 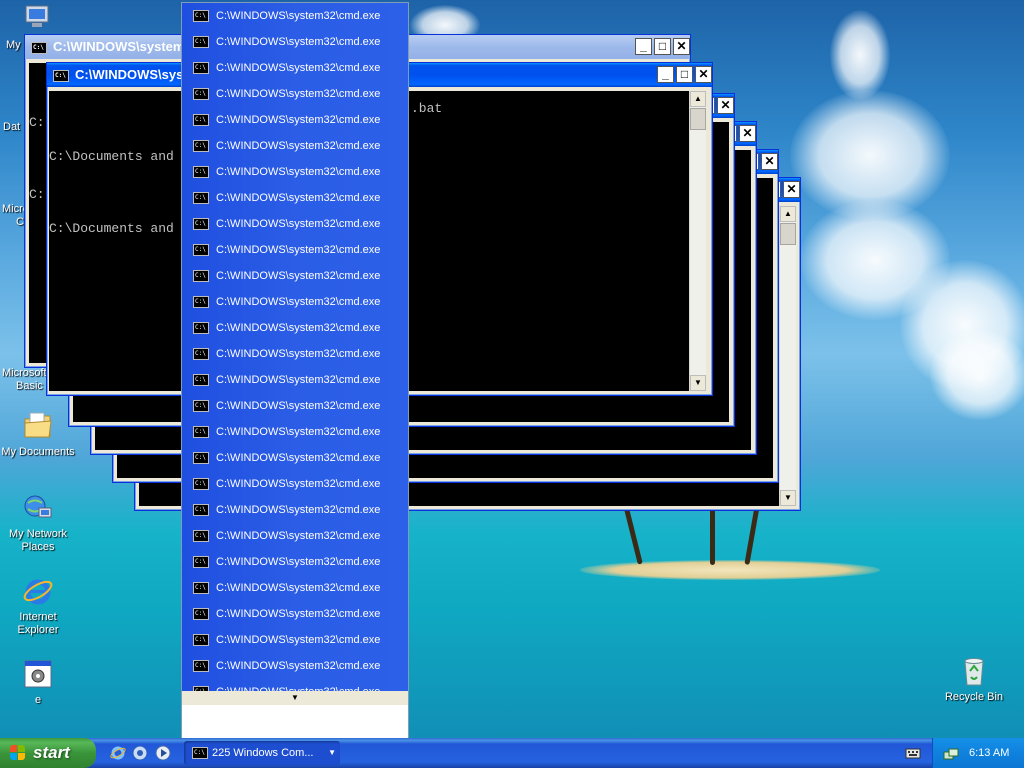 I want to click on desktop-icon-label: My Documents, so click(x=38, y=452).